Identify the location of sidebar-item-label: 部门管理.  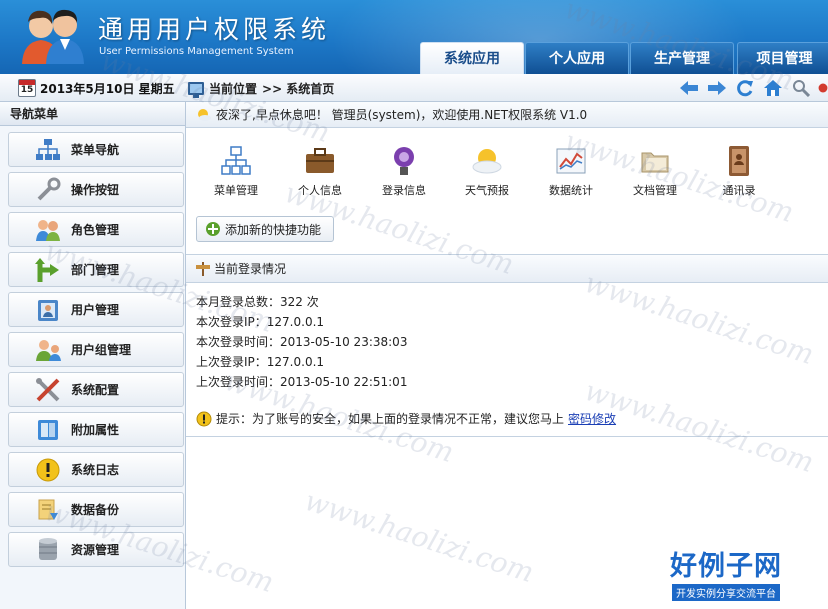
(95, 270).